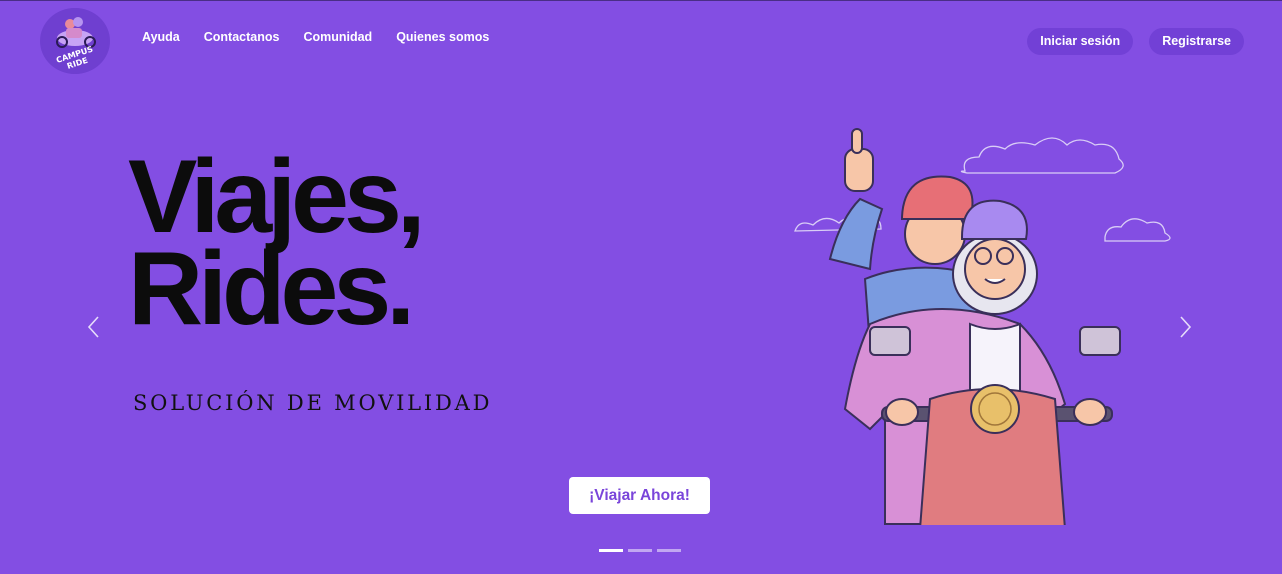  I want to click on nav-link-contactanos: Contactanos, so click(242, 37).